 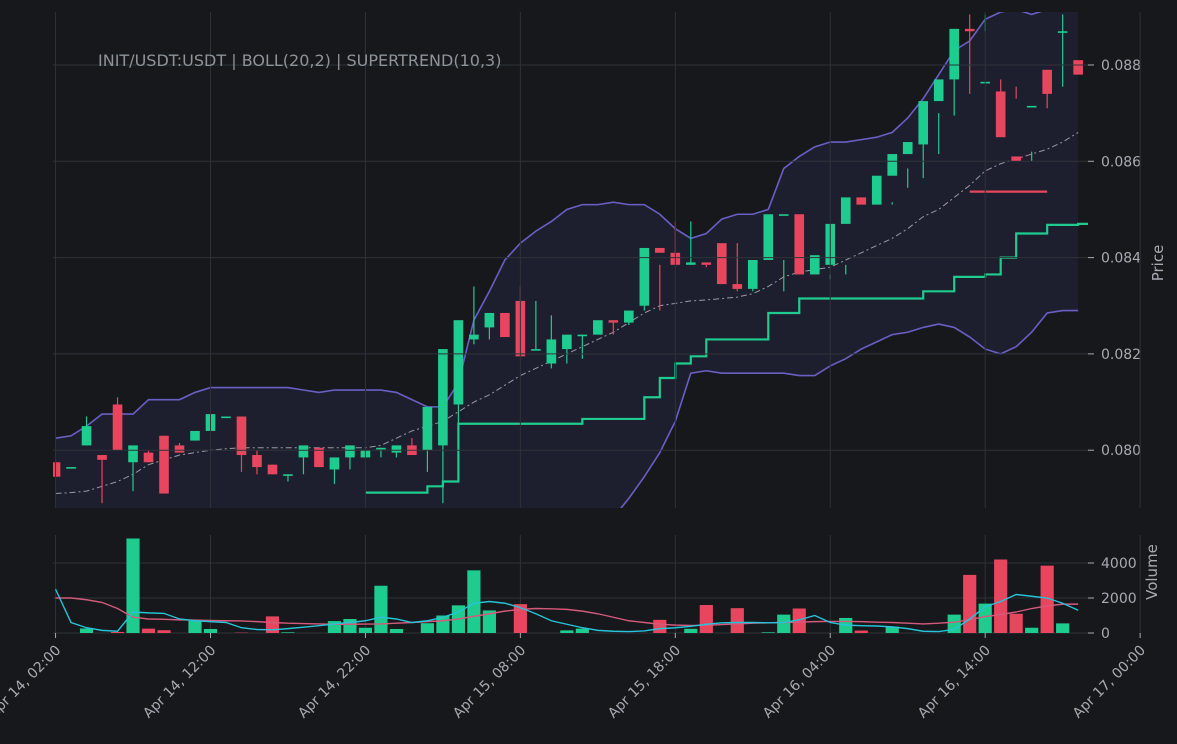 I want to click on volume-tick-label: 2000, so click(x=1119, y=599).